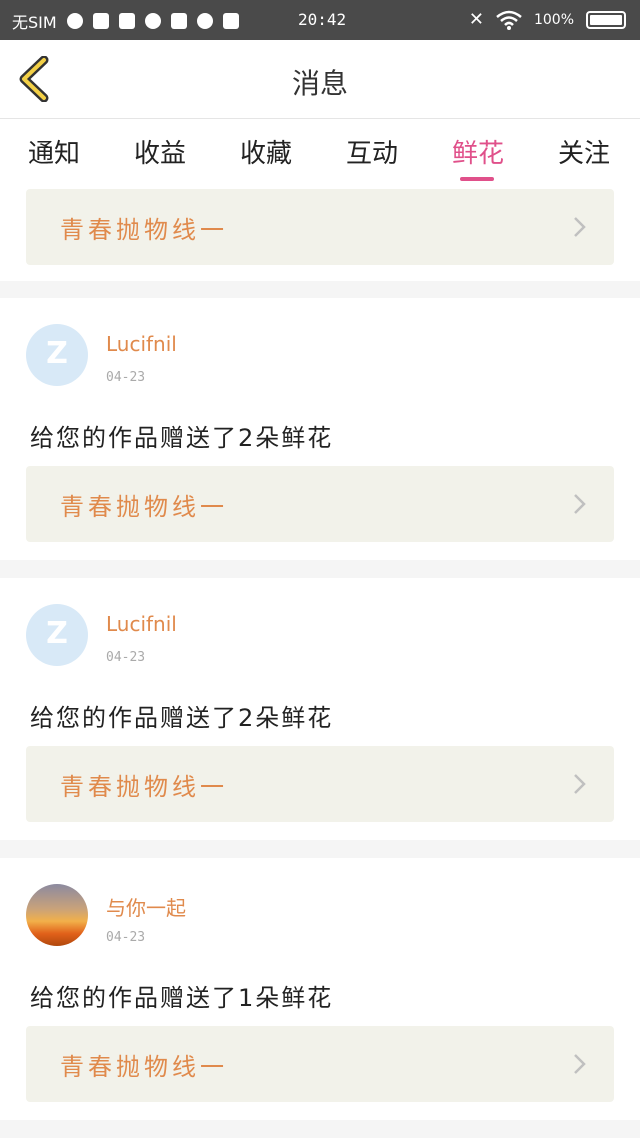  I want to click on avatar, so click(57, 915).